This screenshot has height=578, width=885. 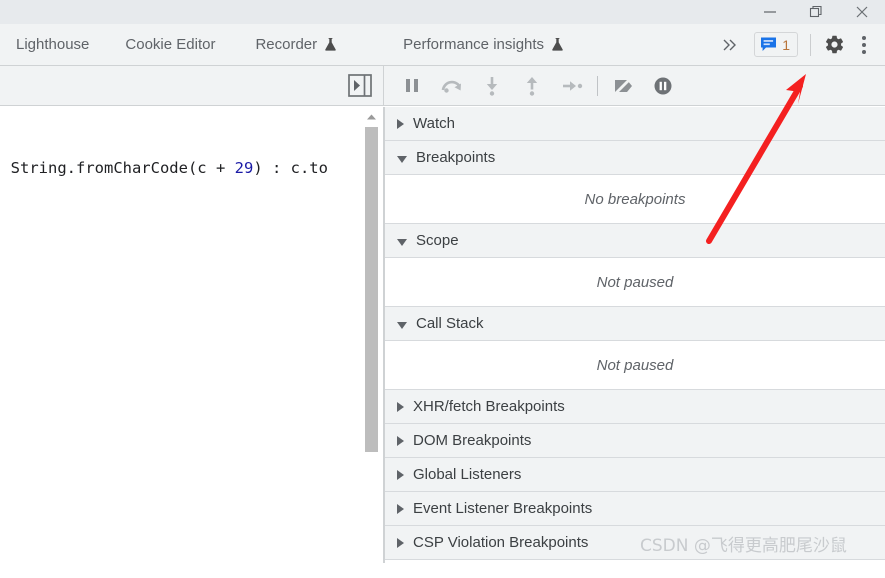 What do you see at coordinates (489, 406) in the screenshot?
I see `section-title: XHR/fetch Breakpoints` at bounding box center [489, 406].